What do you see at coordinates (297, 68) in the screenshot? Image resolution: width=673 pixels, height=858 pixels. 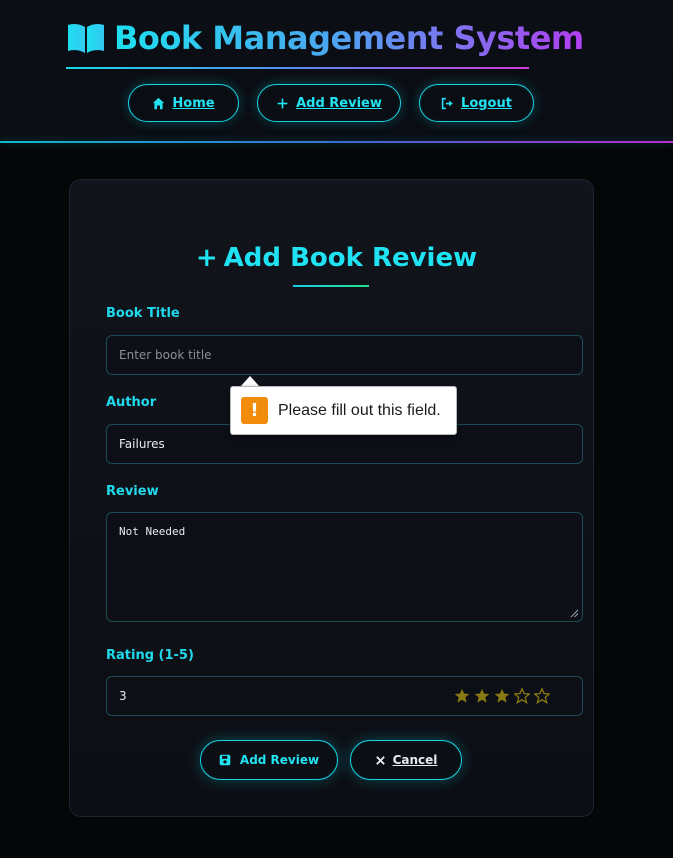 I see `title-underline` at bounding box center [297, 68].